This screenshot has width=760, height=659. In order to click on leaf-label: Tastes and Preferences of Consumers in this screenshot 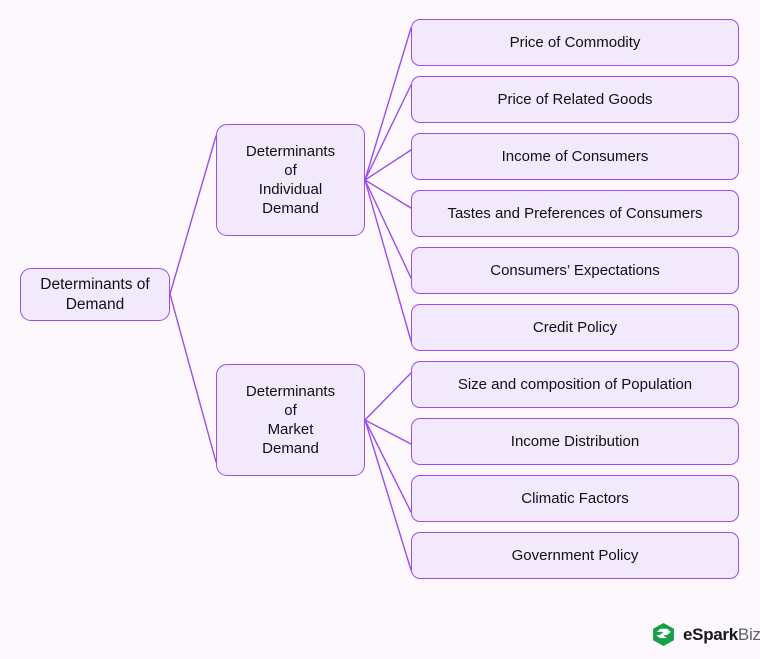, I will do `click(575, 213)`.